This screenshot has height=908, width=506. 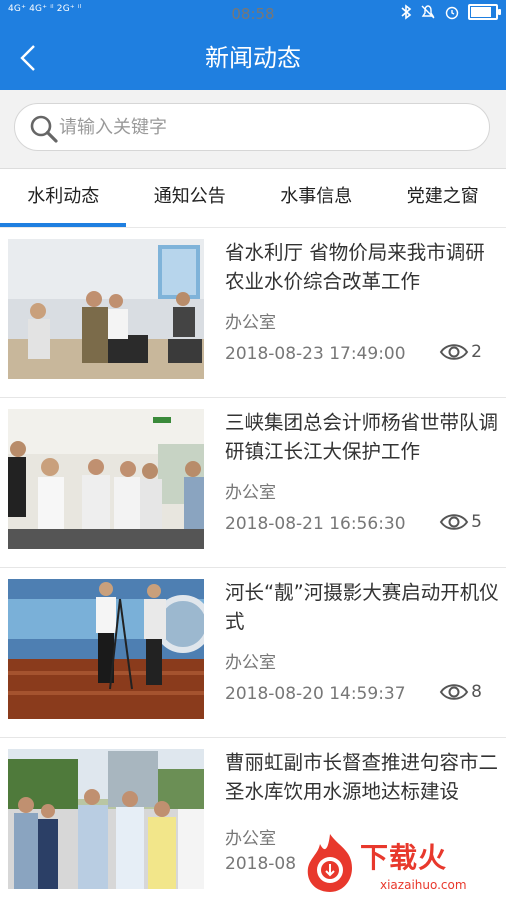 I want to click on category-tabs: 水利动态 通知公告 水事信息 党建之窗, so click(x=253, y=198).